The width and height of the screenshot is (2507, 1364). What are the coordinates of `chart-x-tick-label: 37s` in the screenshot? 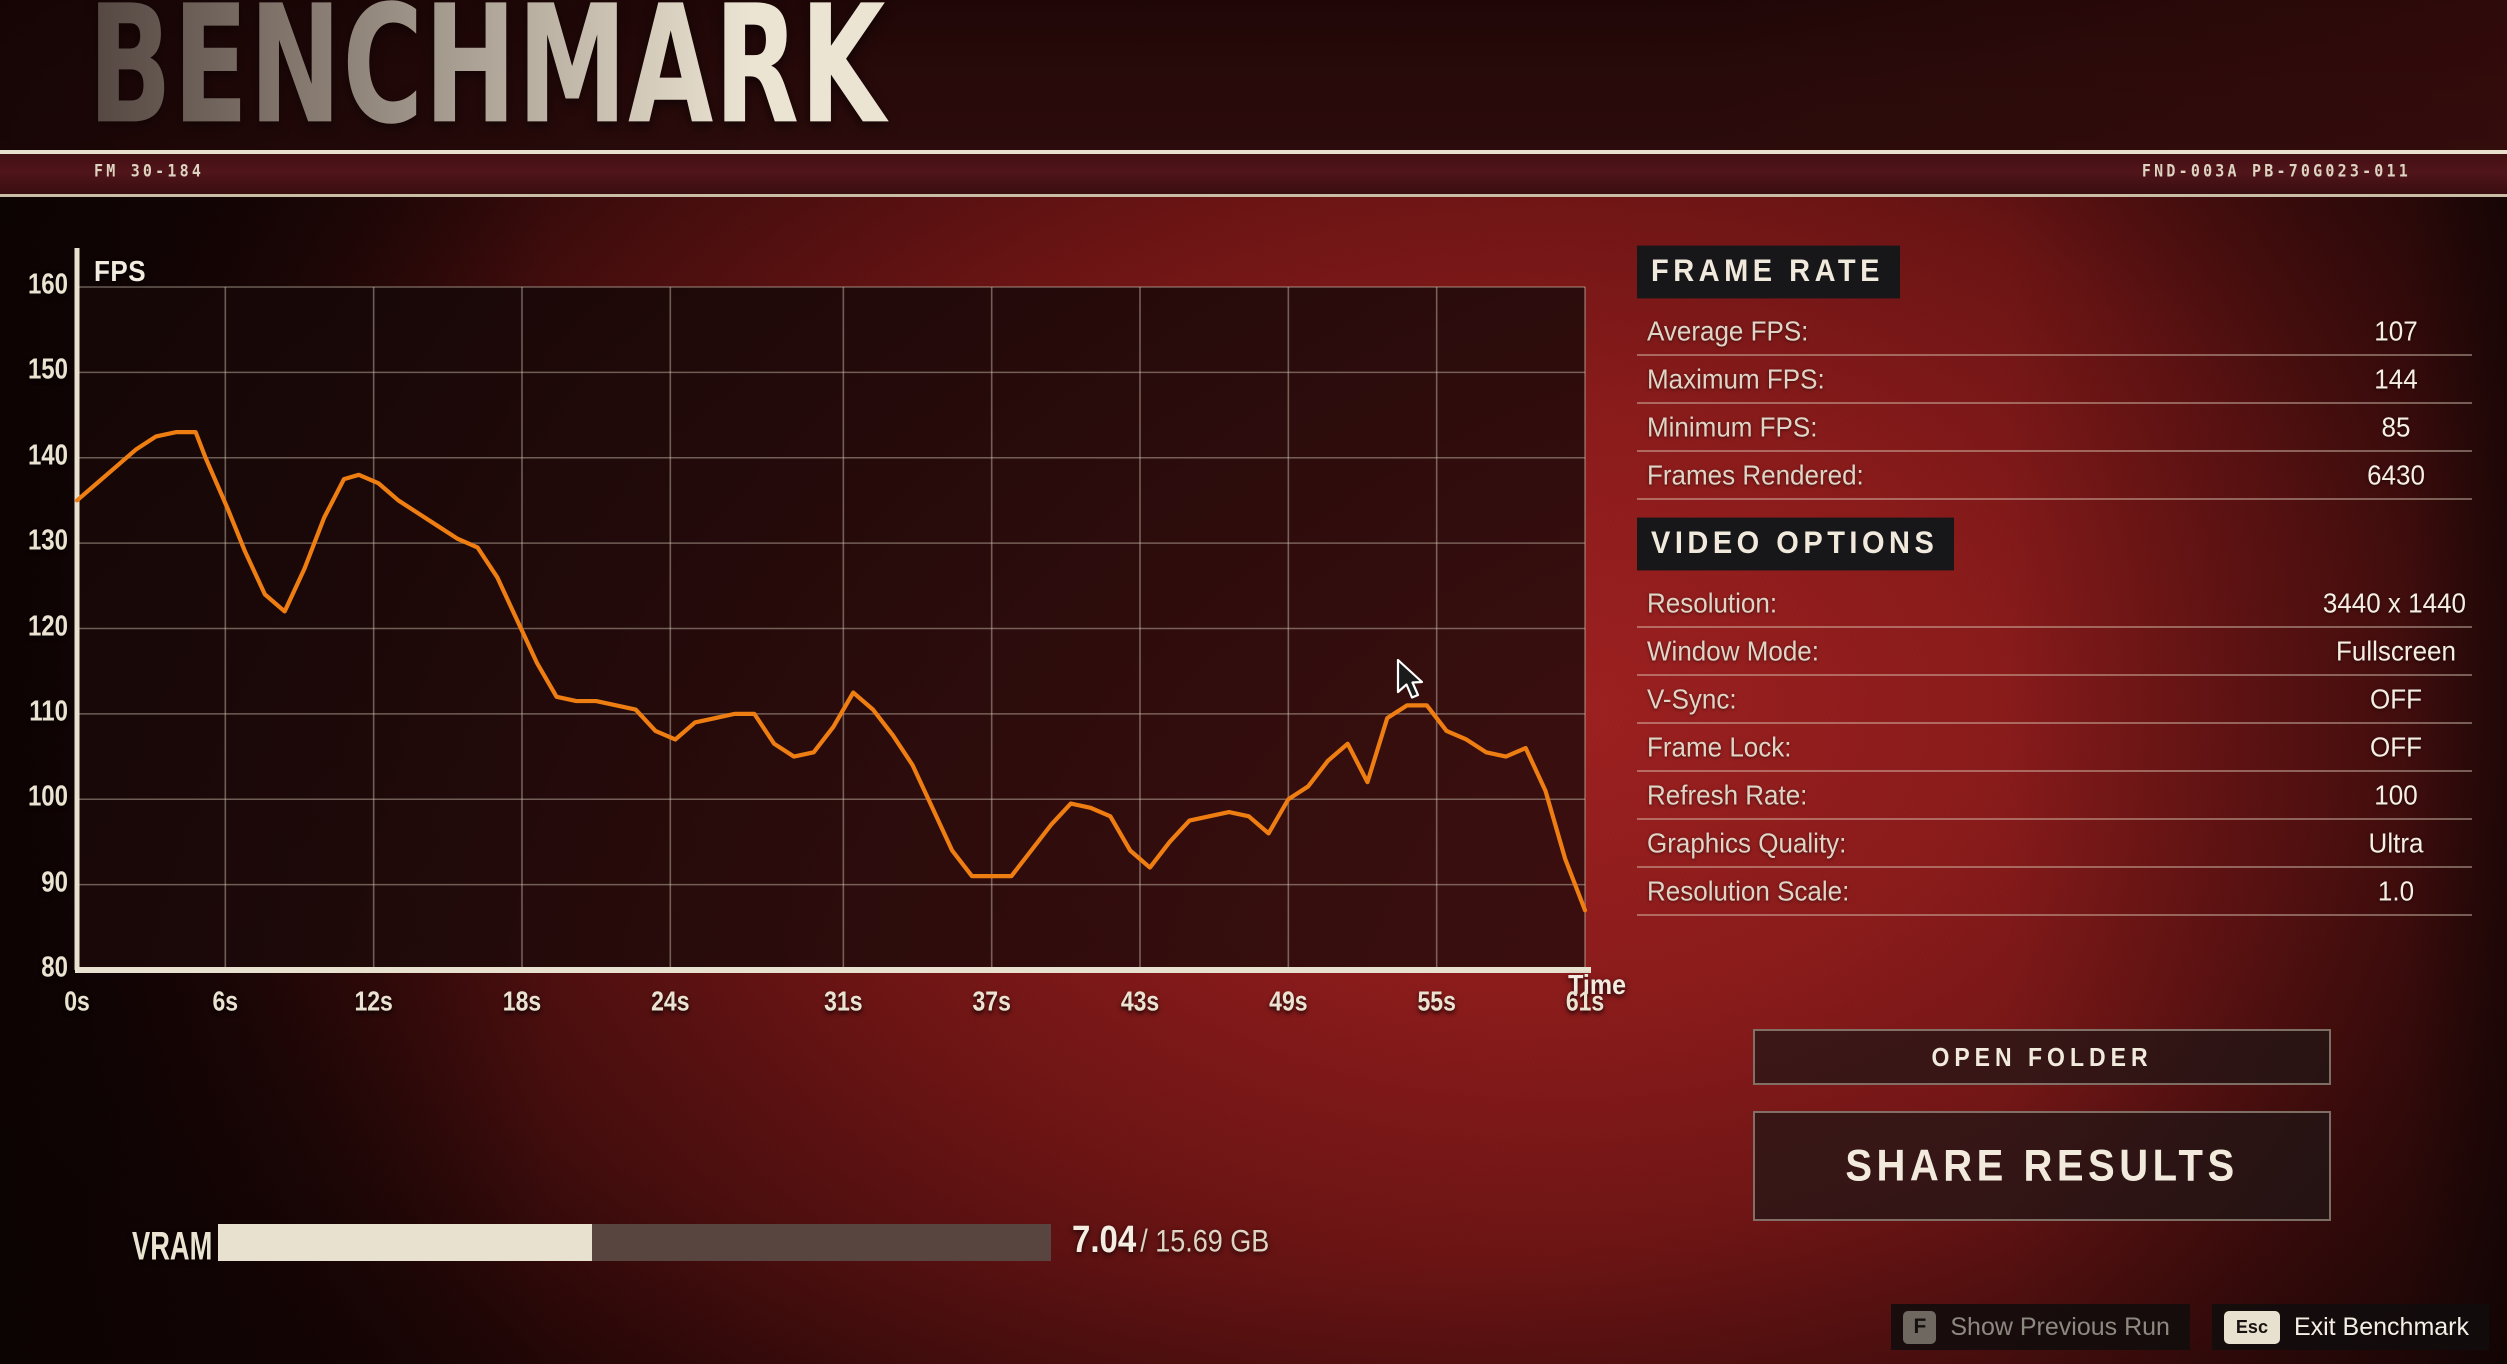 It's located at (991, 1001).